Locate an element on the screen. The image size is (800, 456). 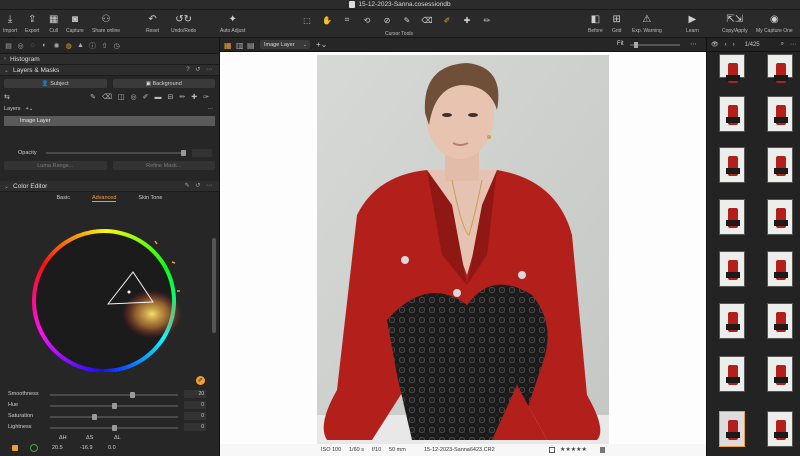
color-picker-icon: ✐ is located at coordinates (447, 20).